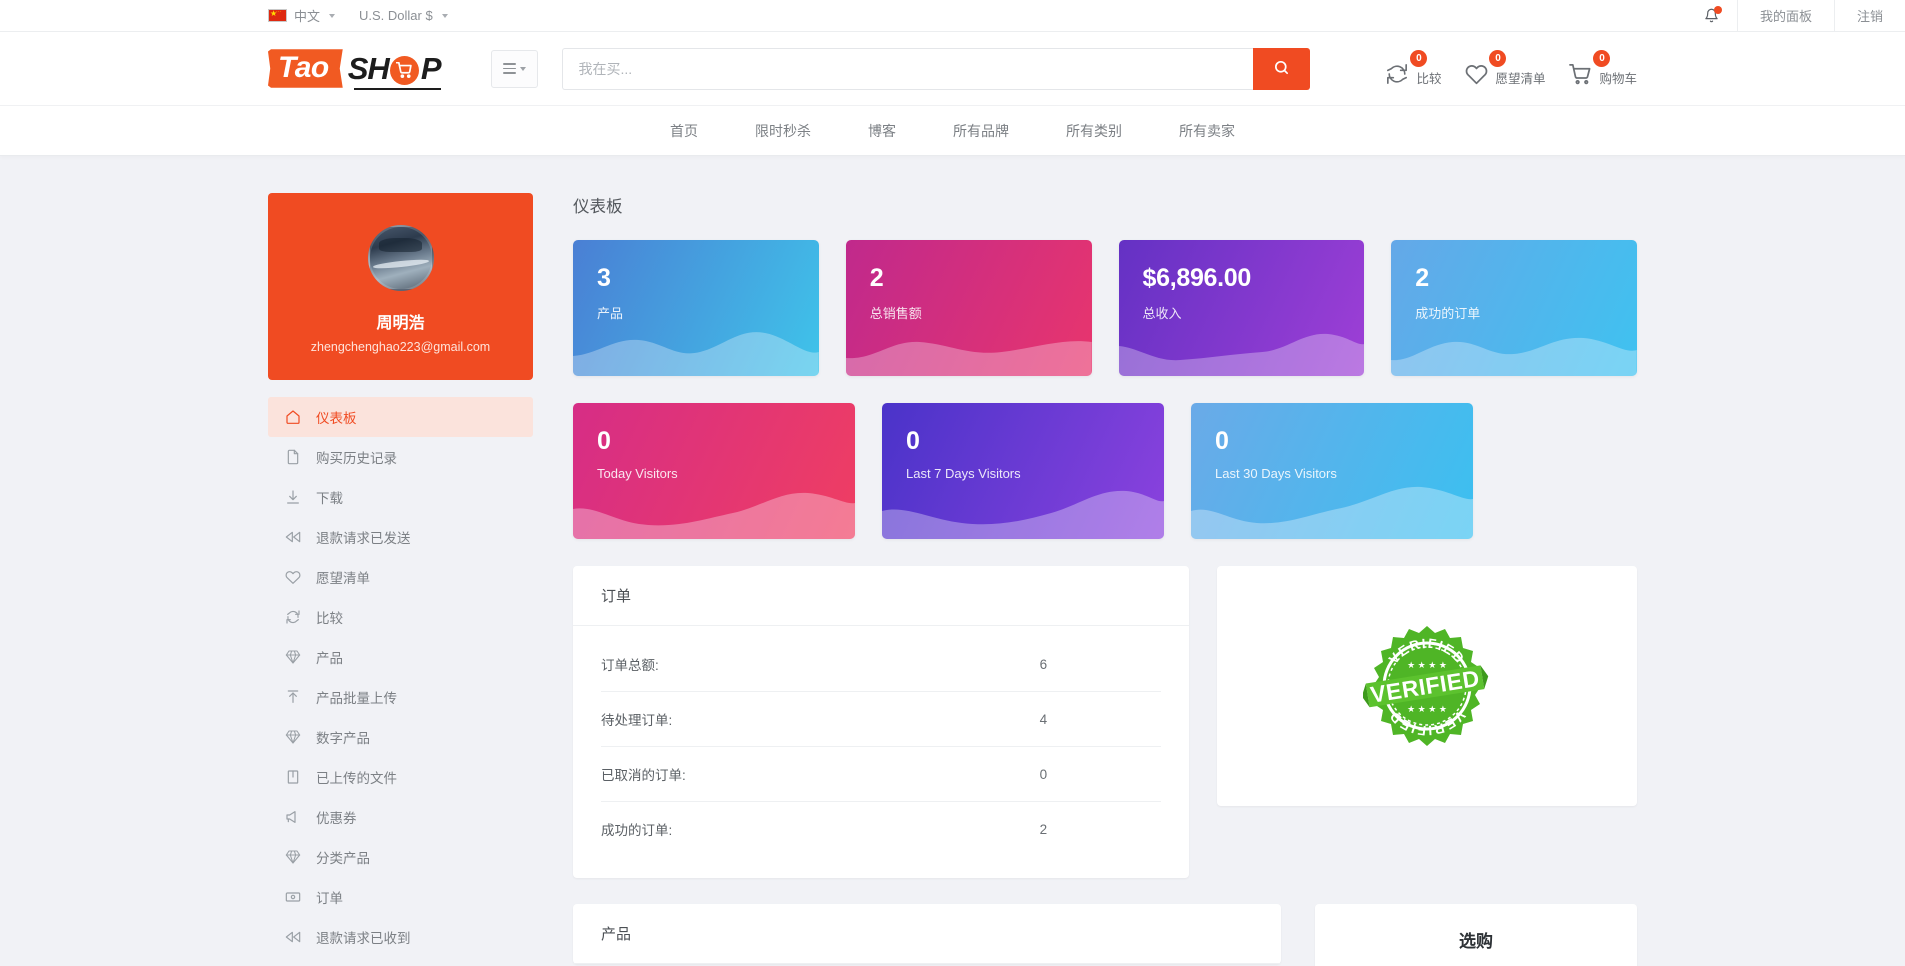  What do you see at coordinates (881, 719) in the screenshot?
I see `table-row: 待处理订单: 4` at bounding box center [881, 719].